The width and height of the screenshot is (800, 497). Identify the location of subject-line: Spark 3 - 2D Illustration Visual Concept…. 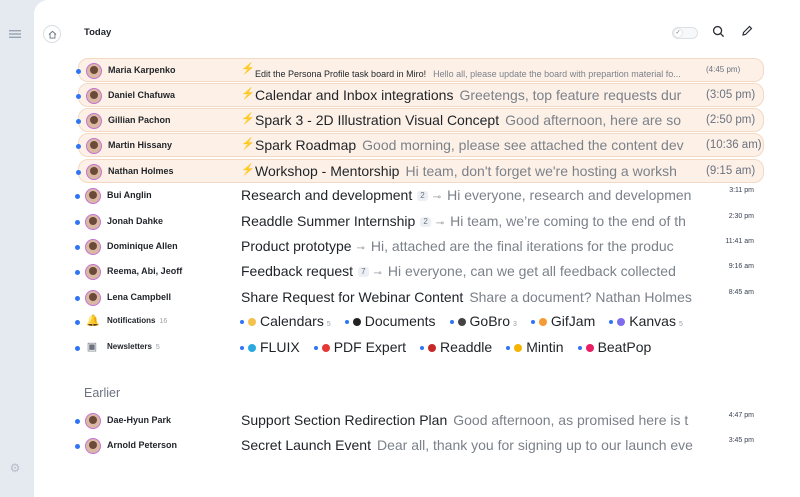
(477, 121).